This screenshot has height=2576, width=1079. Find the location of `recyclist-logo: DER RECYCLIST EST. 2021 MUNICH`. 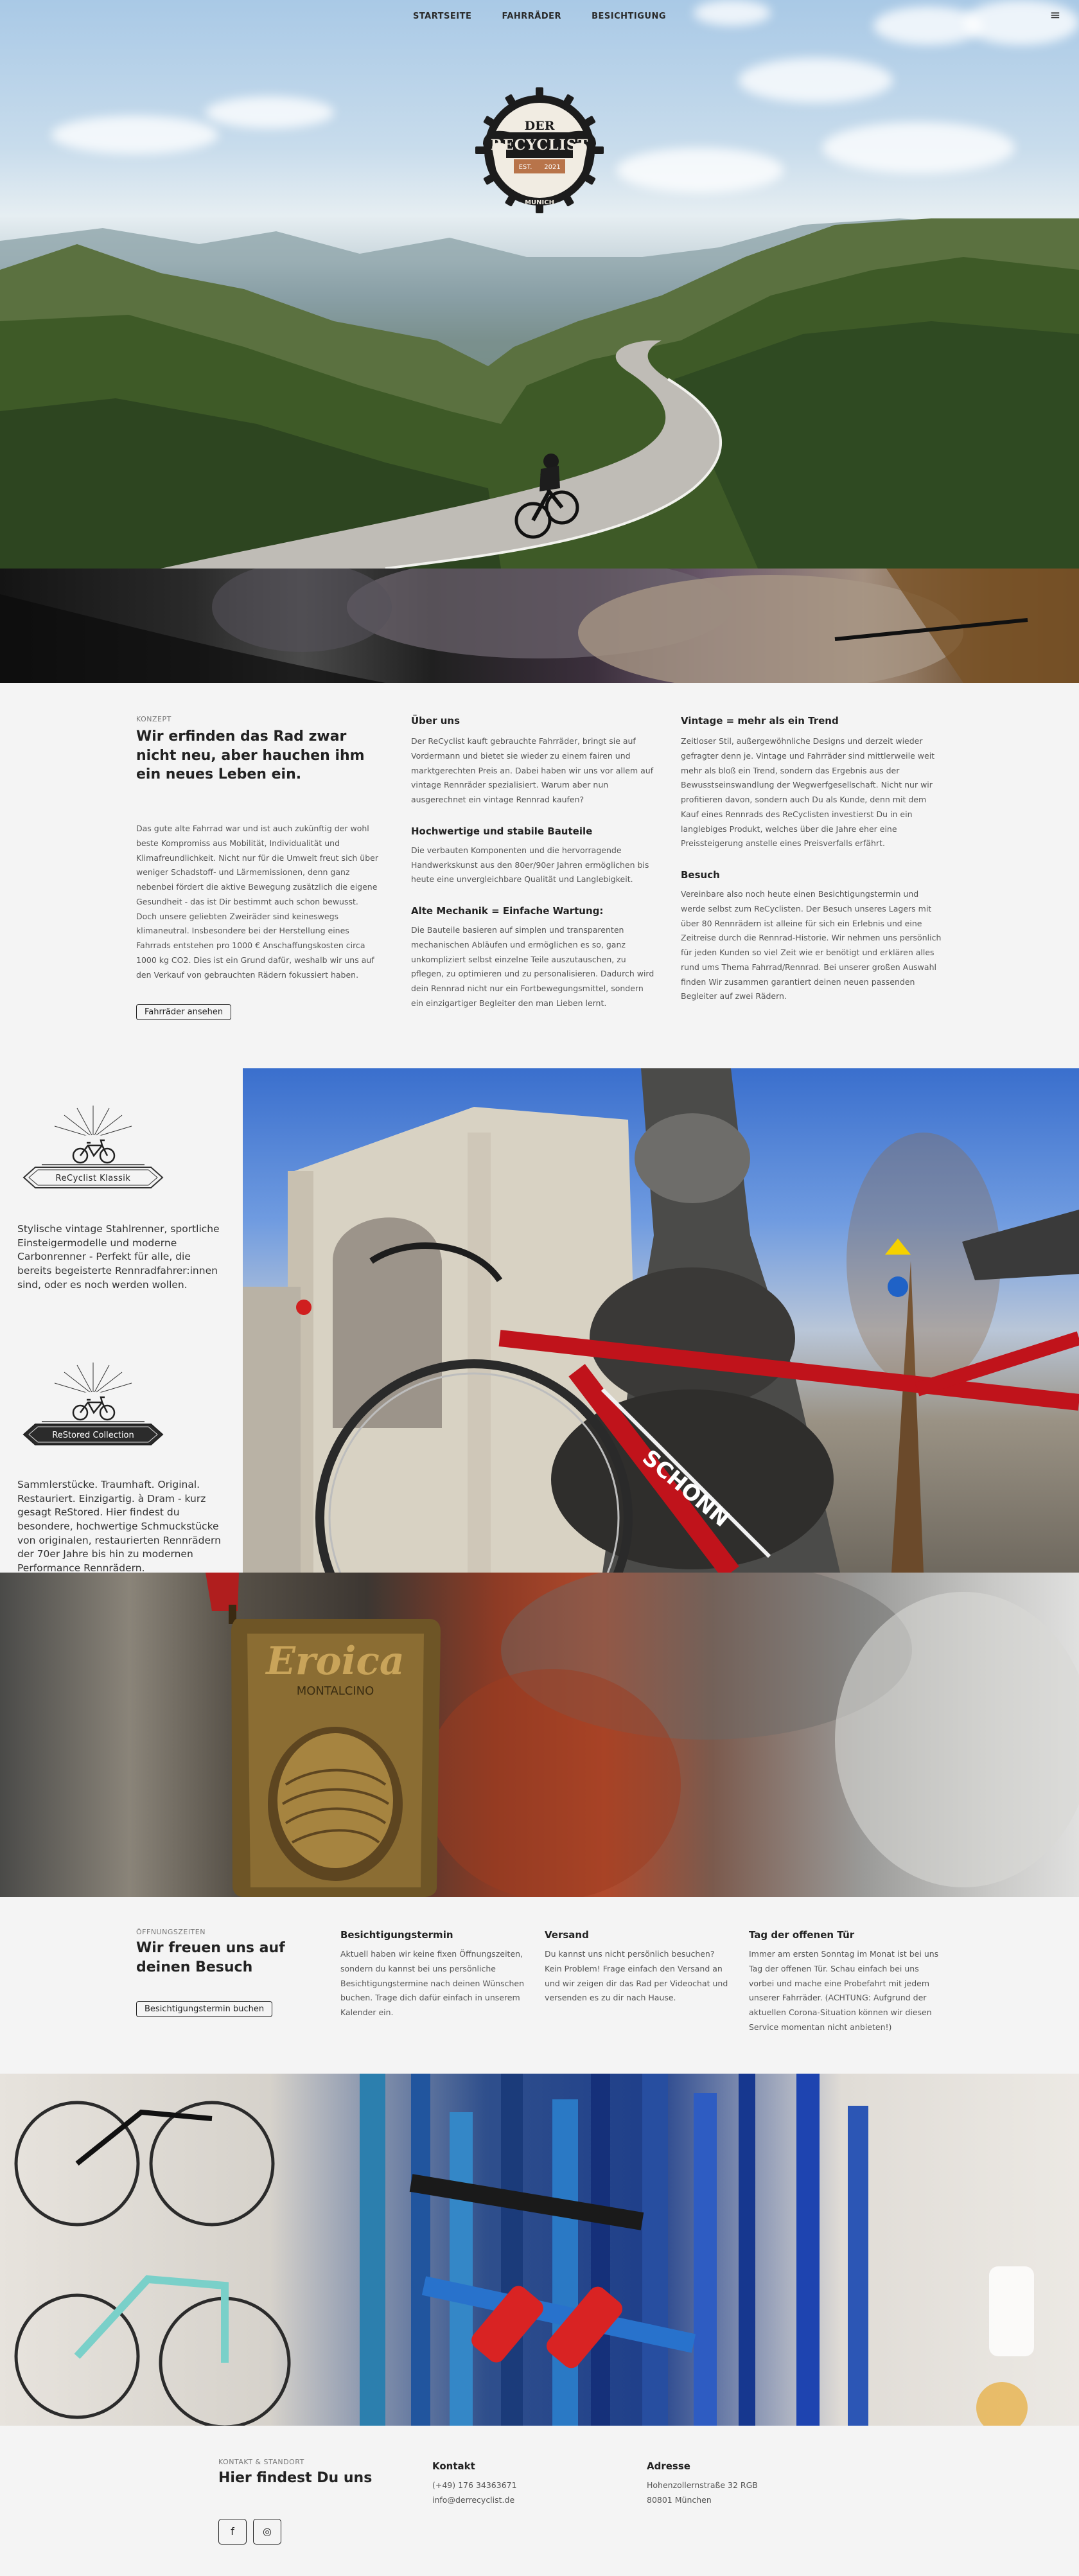

recyclist-logo: DER RECYCLIST EST. 2021 MUNICH is located at coordinates (539, 150).